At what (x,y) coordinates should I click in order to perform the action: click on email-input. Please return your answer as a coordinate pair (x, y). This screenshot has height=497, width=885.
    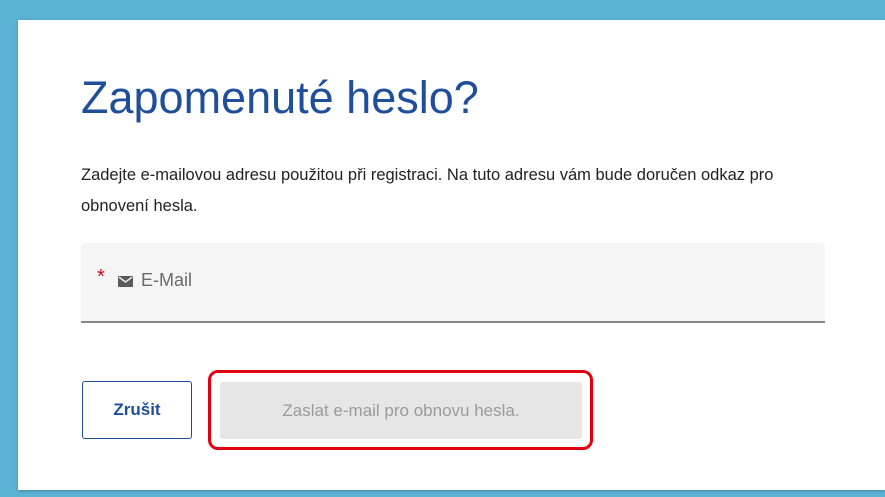
    Looking at the image, I should click on (471, 280).